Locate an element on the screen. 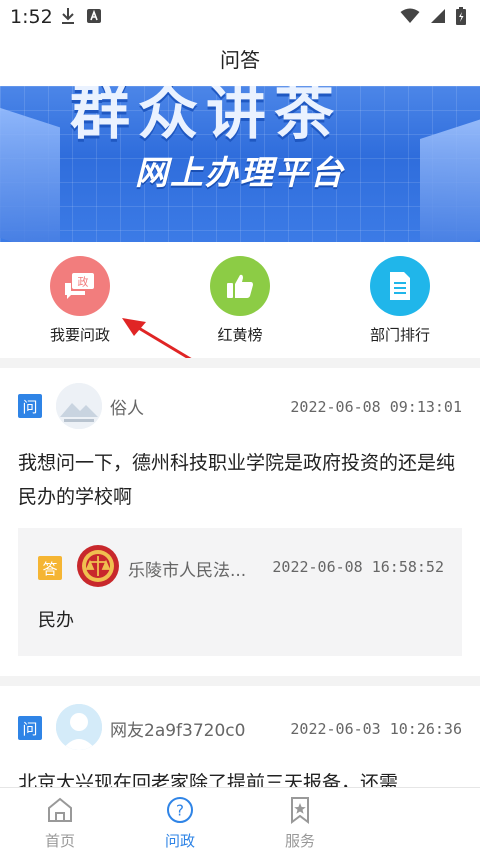 The height and width of the screenshot is (854, 480). tab-label: 服务 is located at coordinates (299, 841).